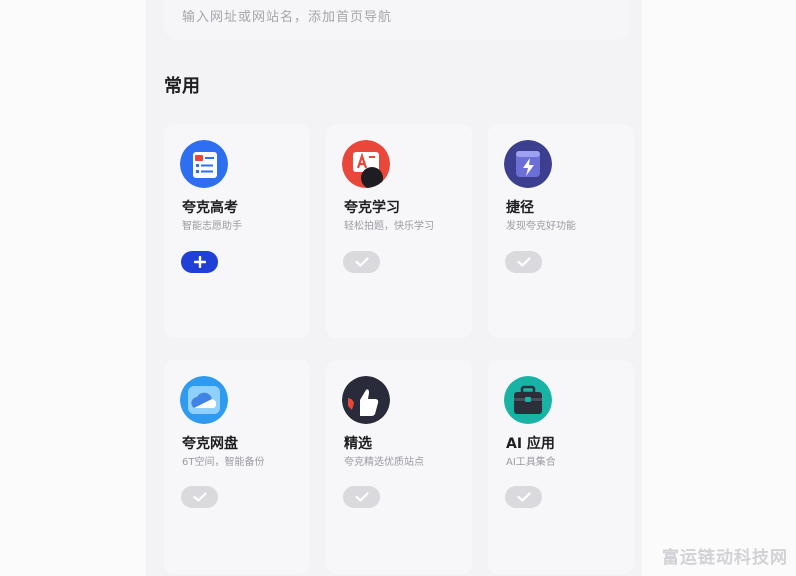 This screenshot has height=576, width=796. Describe the element at coordinates (204, 164) in the screenshot. I see `exam-icon` at that location.